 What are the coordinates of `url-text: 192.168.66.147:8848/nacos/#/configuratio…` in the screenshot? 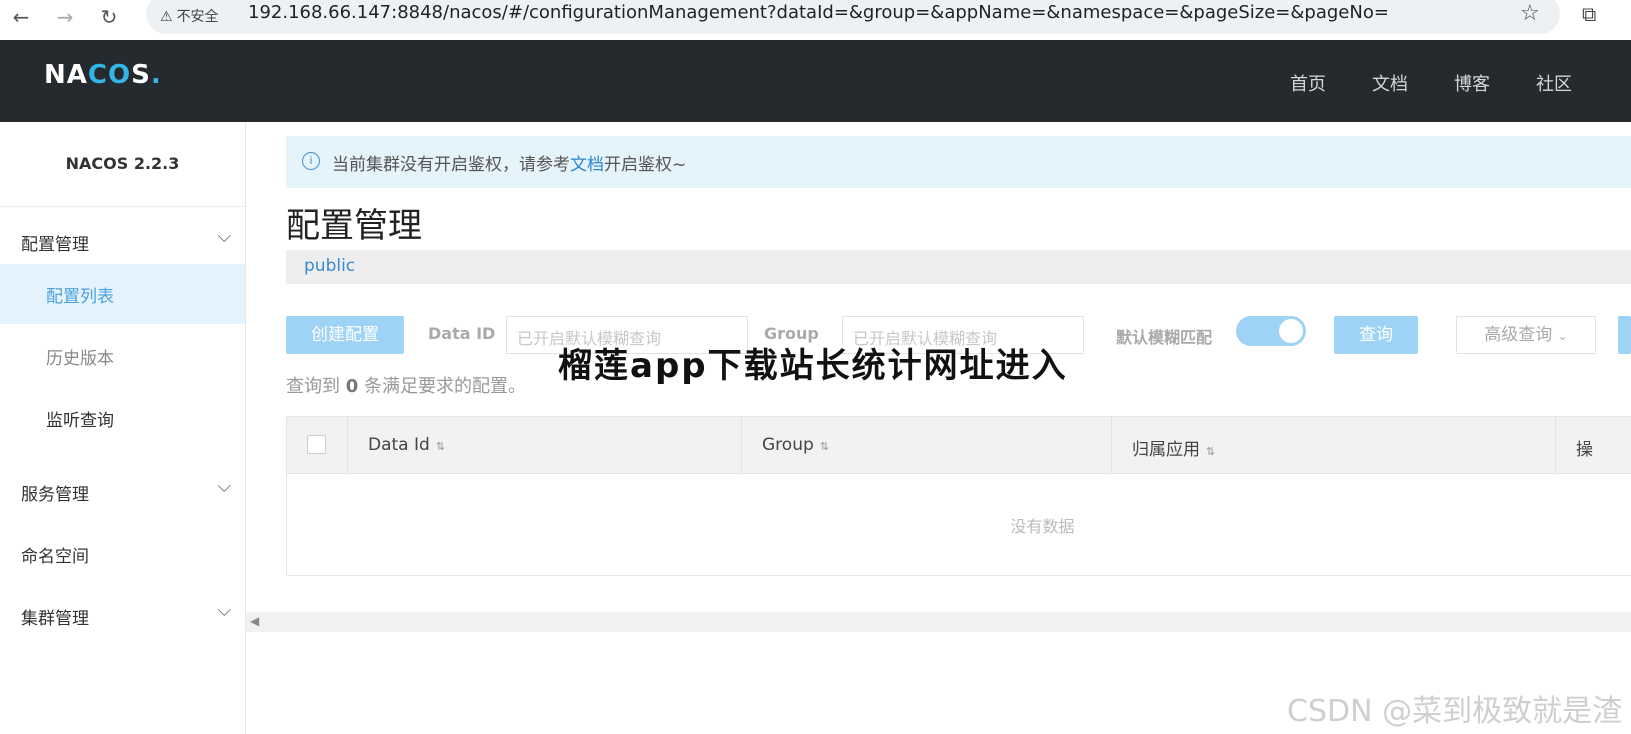 It's located at (818, 12).